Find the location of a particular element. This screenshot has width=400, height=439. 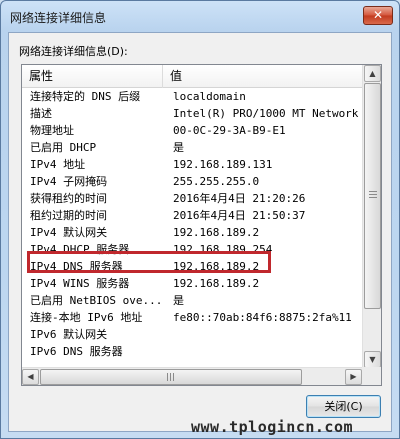

window-title: 网络连接详细信息 is located at coordinates (58, 18).